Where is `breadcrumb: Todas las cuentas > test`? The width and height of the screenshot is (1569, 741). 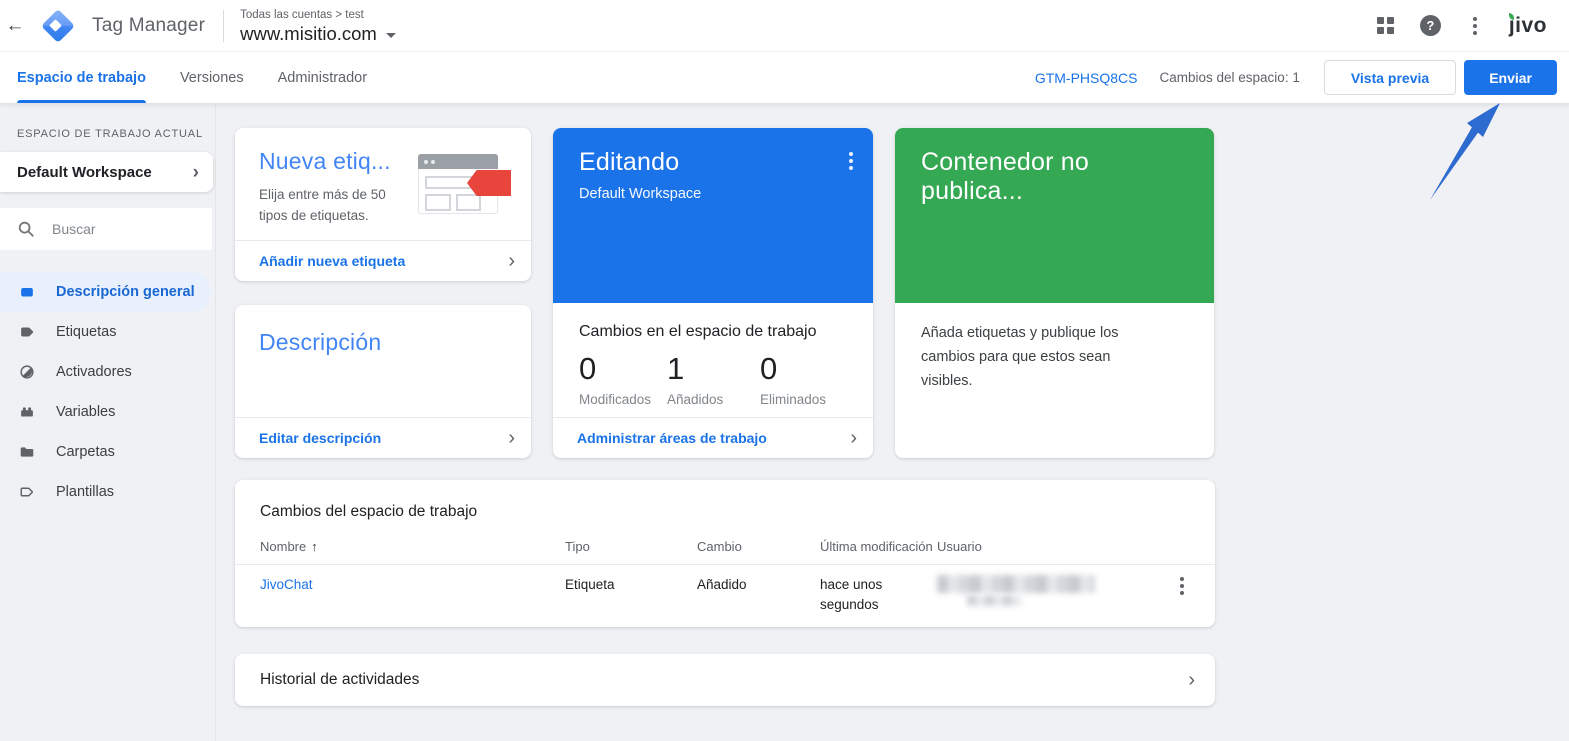
breadcrumb: Todas las cuentas > test is located at coordinates (318, 15).